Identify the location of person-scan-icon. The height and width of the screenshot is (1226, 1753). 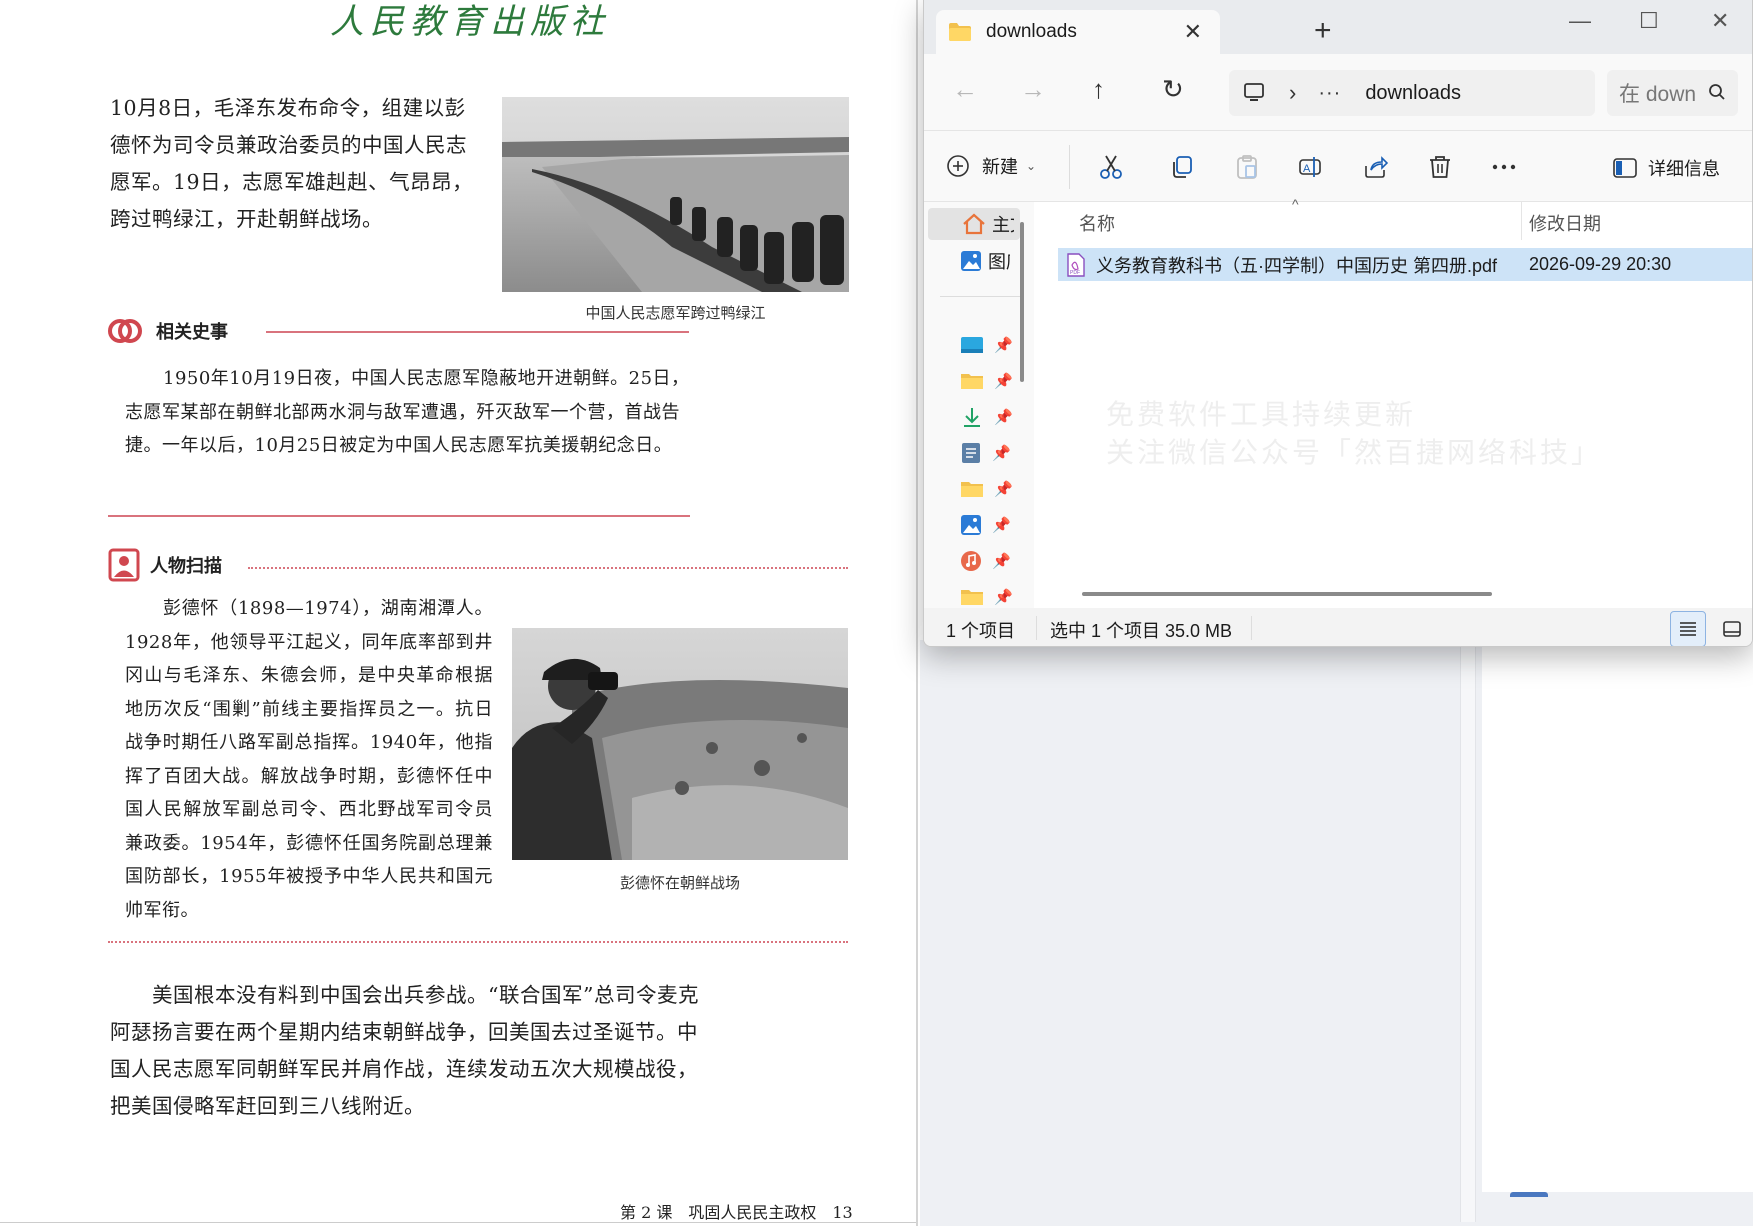
(124, 565).